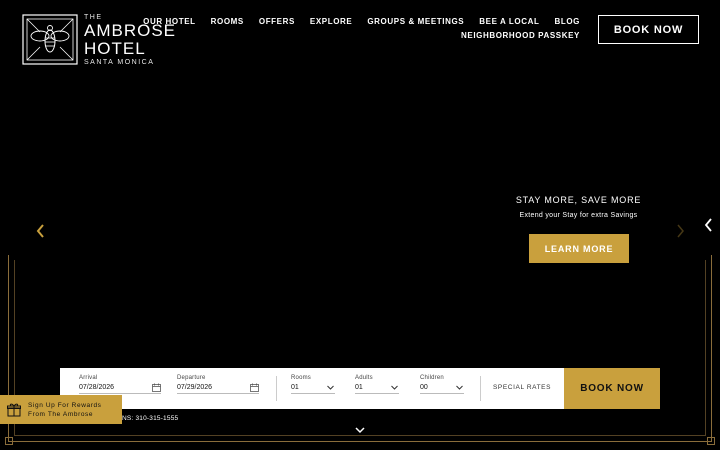 This screenshot has height=450, width=720. What do you see at coordinates (578, 200) in the screenshot?
I see `hero-title: STAY MORE, SAVE MORE` at bounding box center [578, 200].